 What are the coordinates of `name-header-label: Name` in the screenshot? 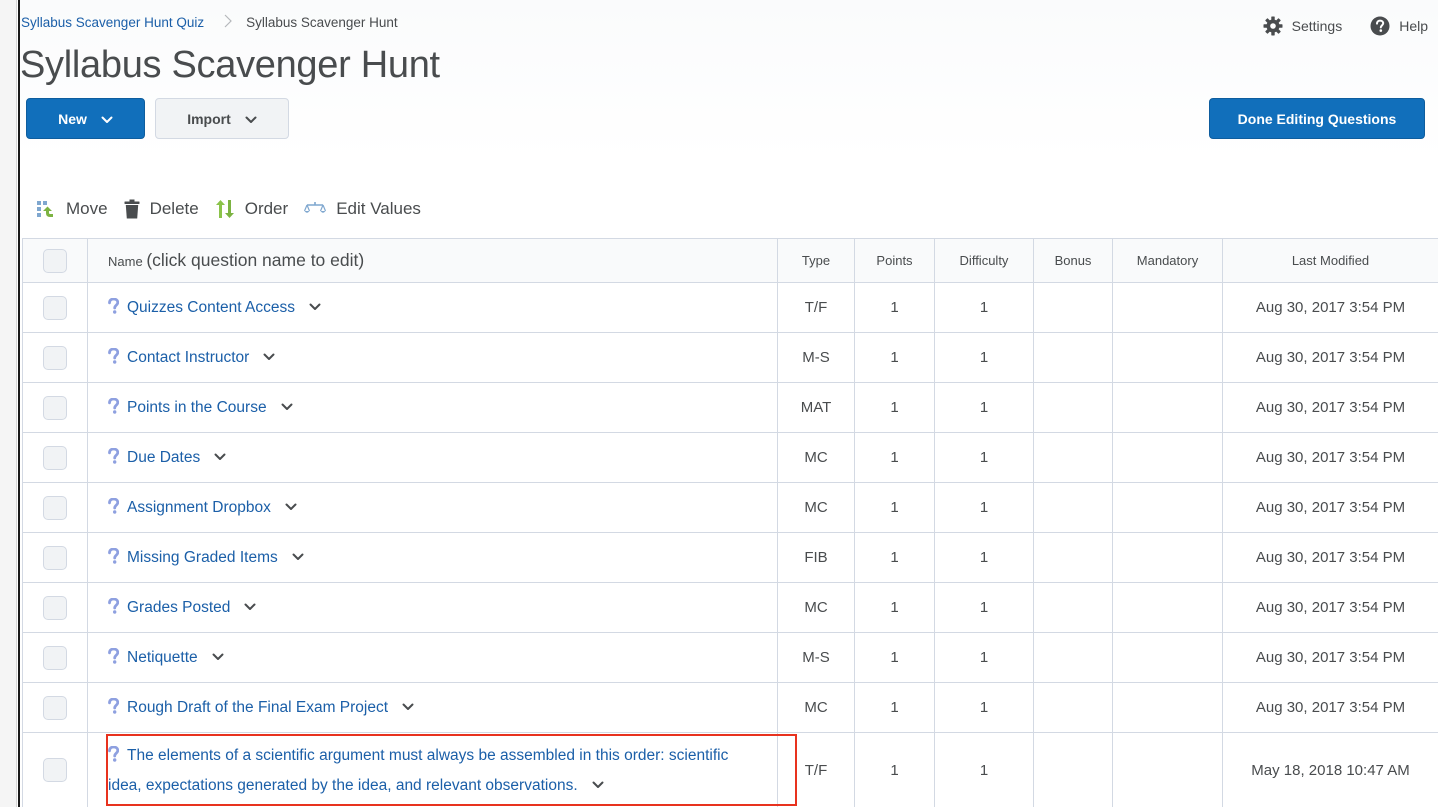 It's located at (125, 261).